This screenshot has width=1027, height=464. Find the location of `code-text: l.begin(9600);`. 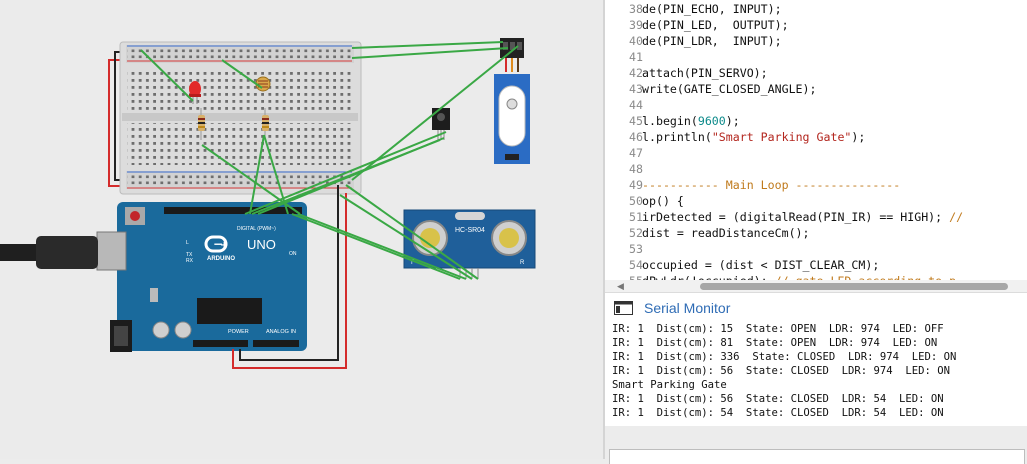

code-text: l.begin(9600); is located at coordinates (691, 121).